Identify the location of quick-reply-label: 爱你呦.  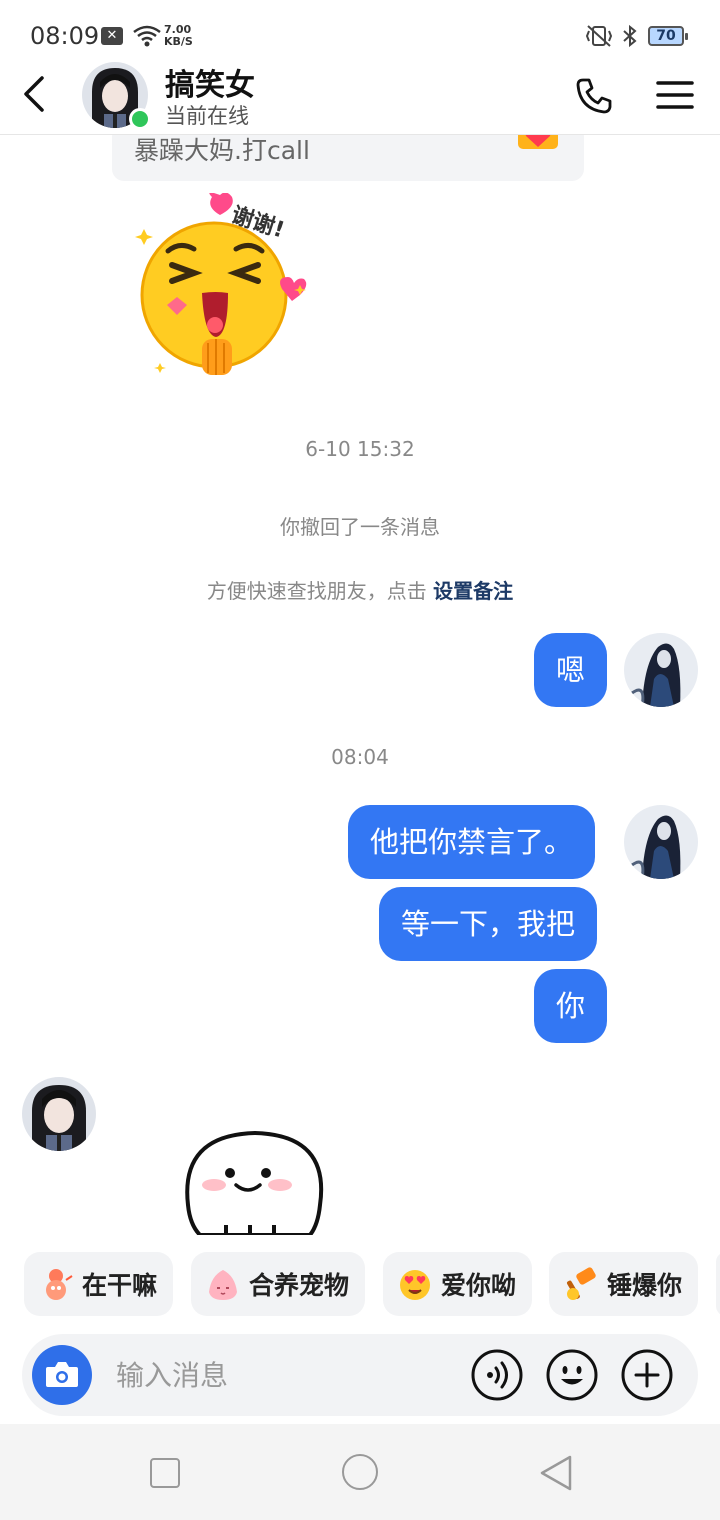
(479, 1285).